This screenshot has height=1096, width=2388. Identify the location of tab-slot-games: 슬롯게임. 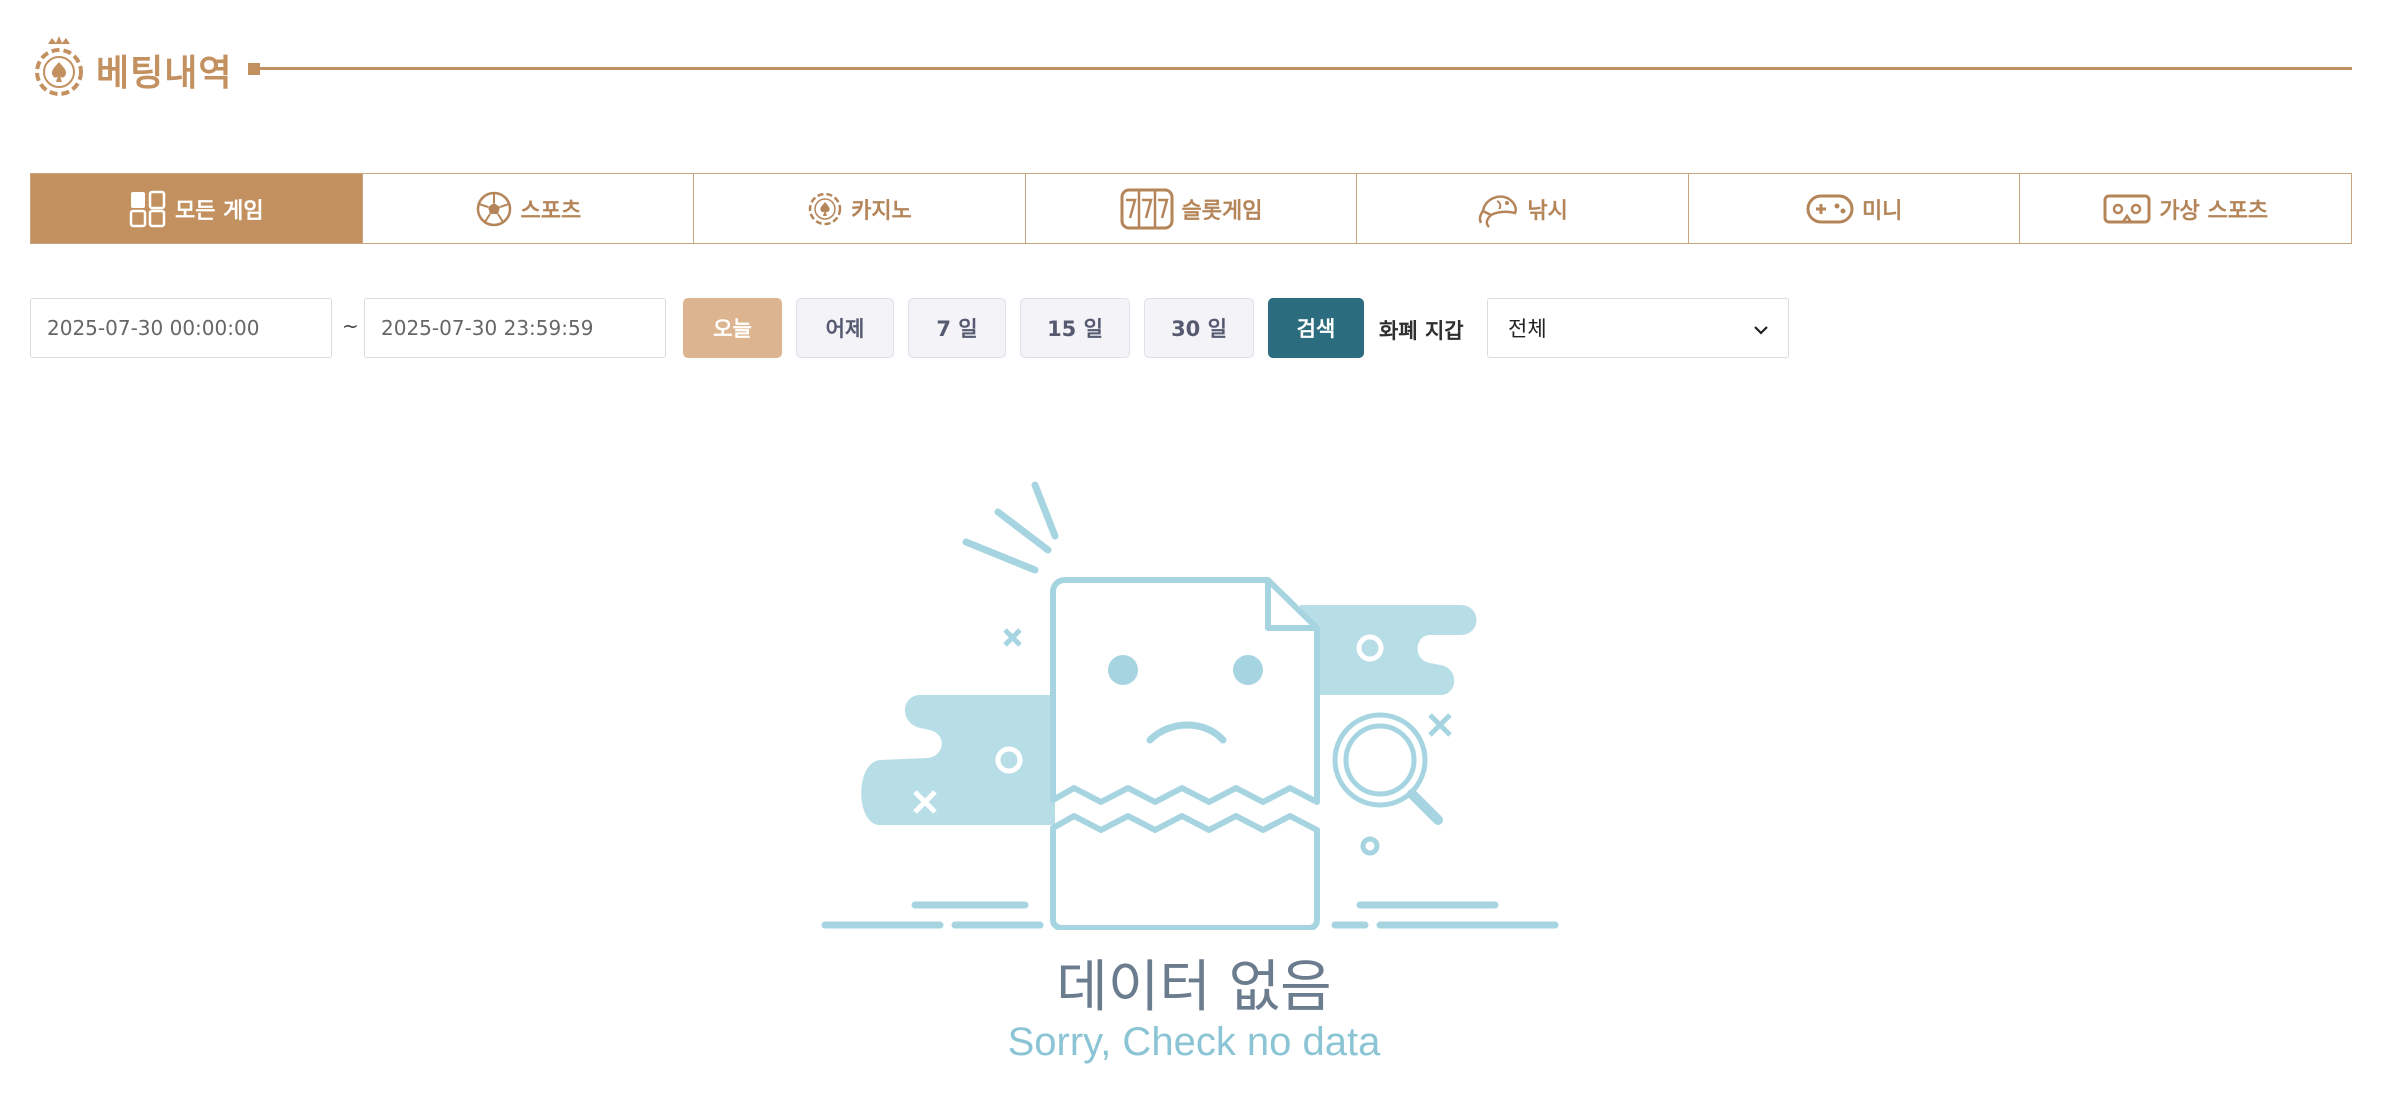
(1192, 208).